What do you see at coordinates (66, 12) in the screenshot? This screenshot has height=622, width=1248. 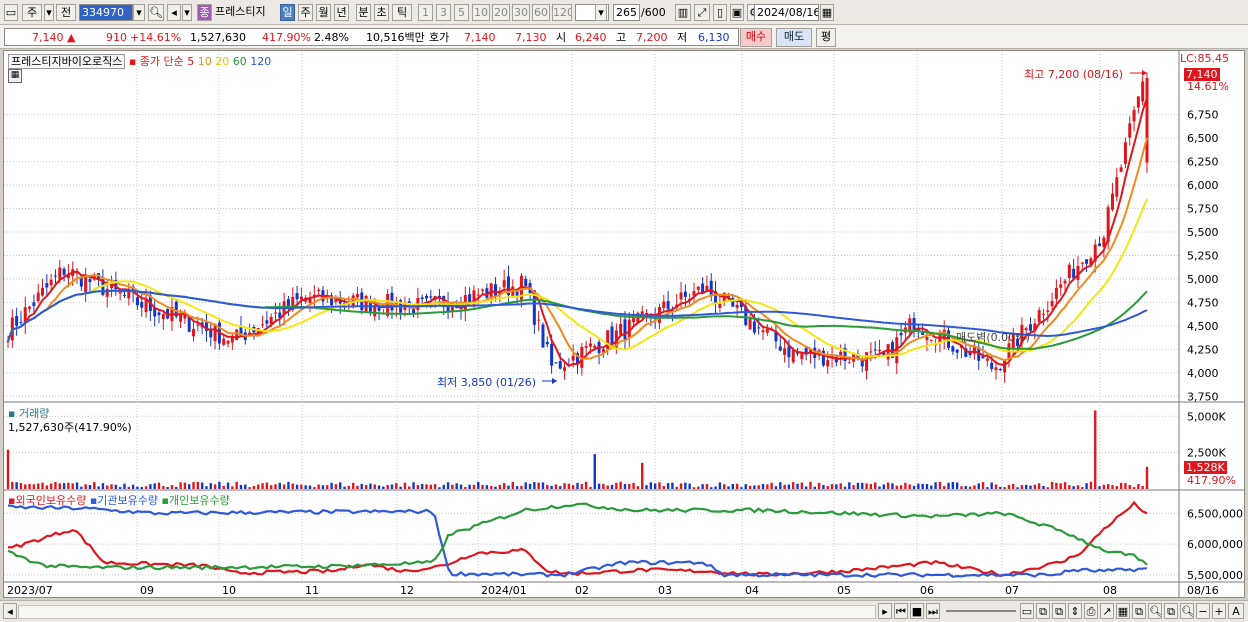 I see `prev-toggle: 전` at bounding box center [66, 12].